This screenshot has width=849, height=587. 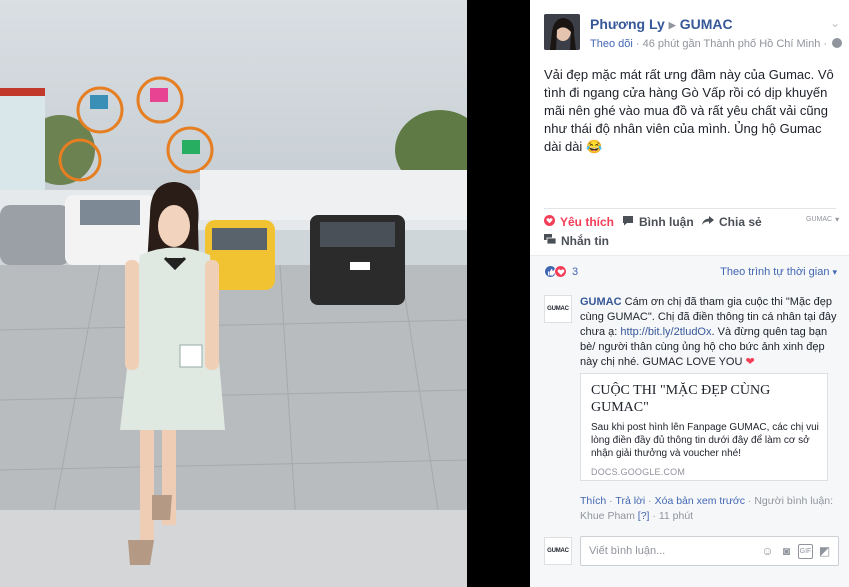 I want to click on post-as-page-selector: GUMAC ▾, so click(x=822, y=219).